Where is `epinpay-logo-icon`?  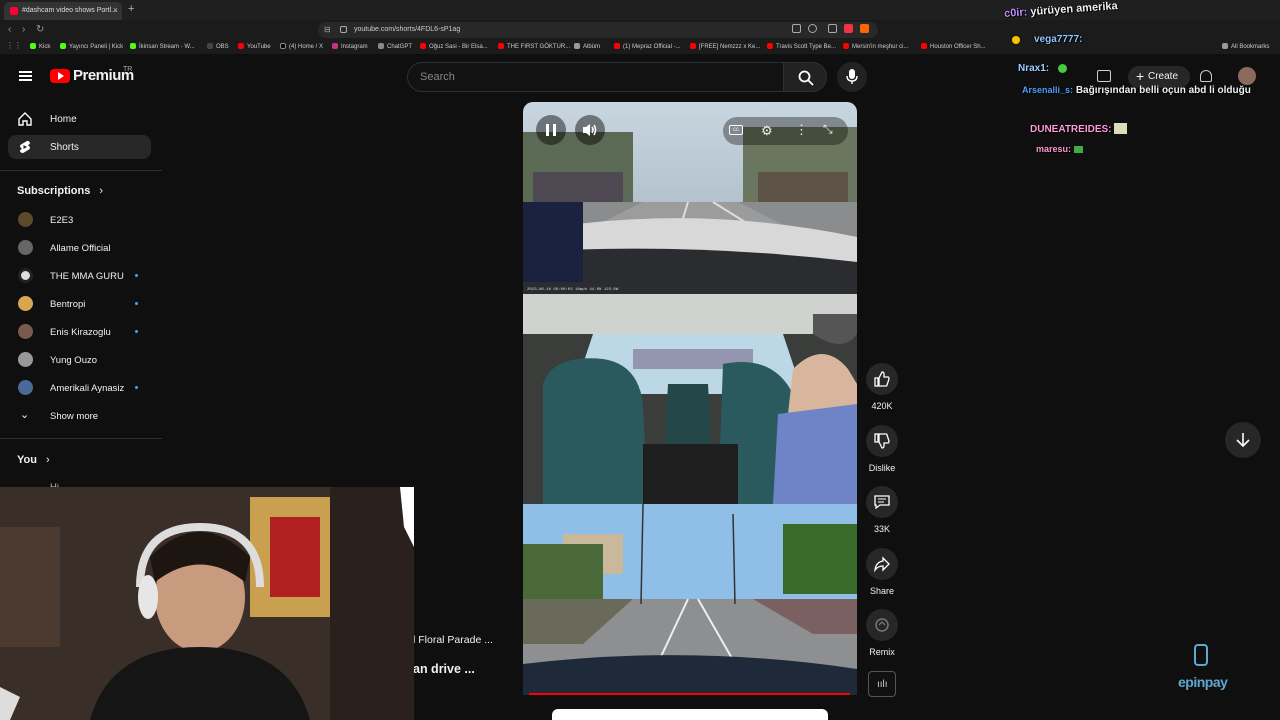
epinpay-logo-icon is located at coordinates (1201, 655).